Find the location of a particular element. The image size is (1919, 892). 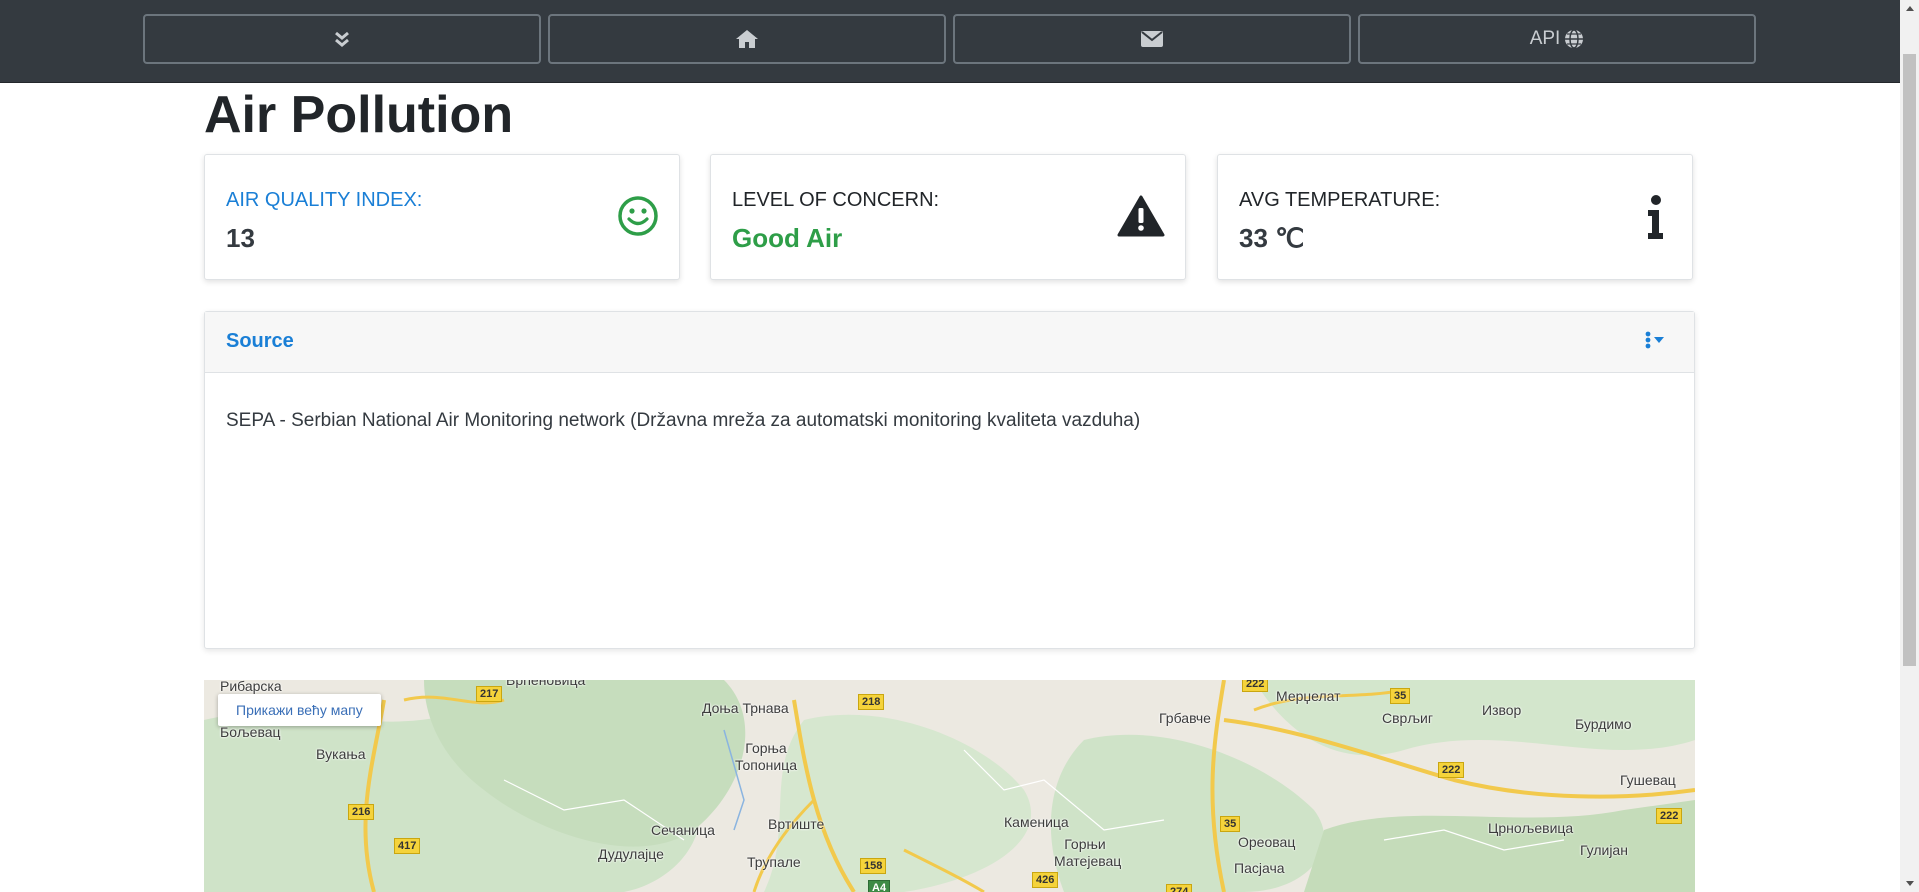

map-place: Бољевац is located at coordinates (250, 732).